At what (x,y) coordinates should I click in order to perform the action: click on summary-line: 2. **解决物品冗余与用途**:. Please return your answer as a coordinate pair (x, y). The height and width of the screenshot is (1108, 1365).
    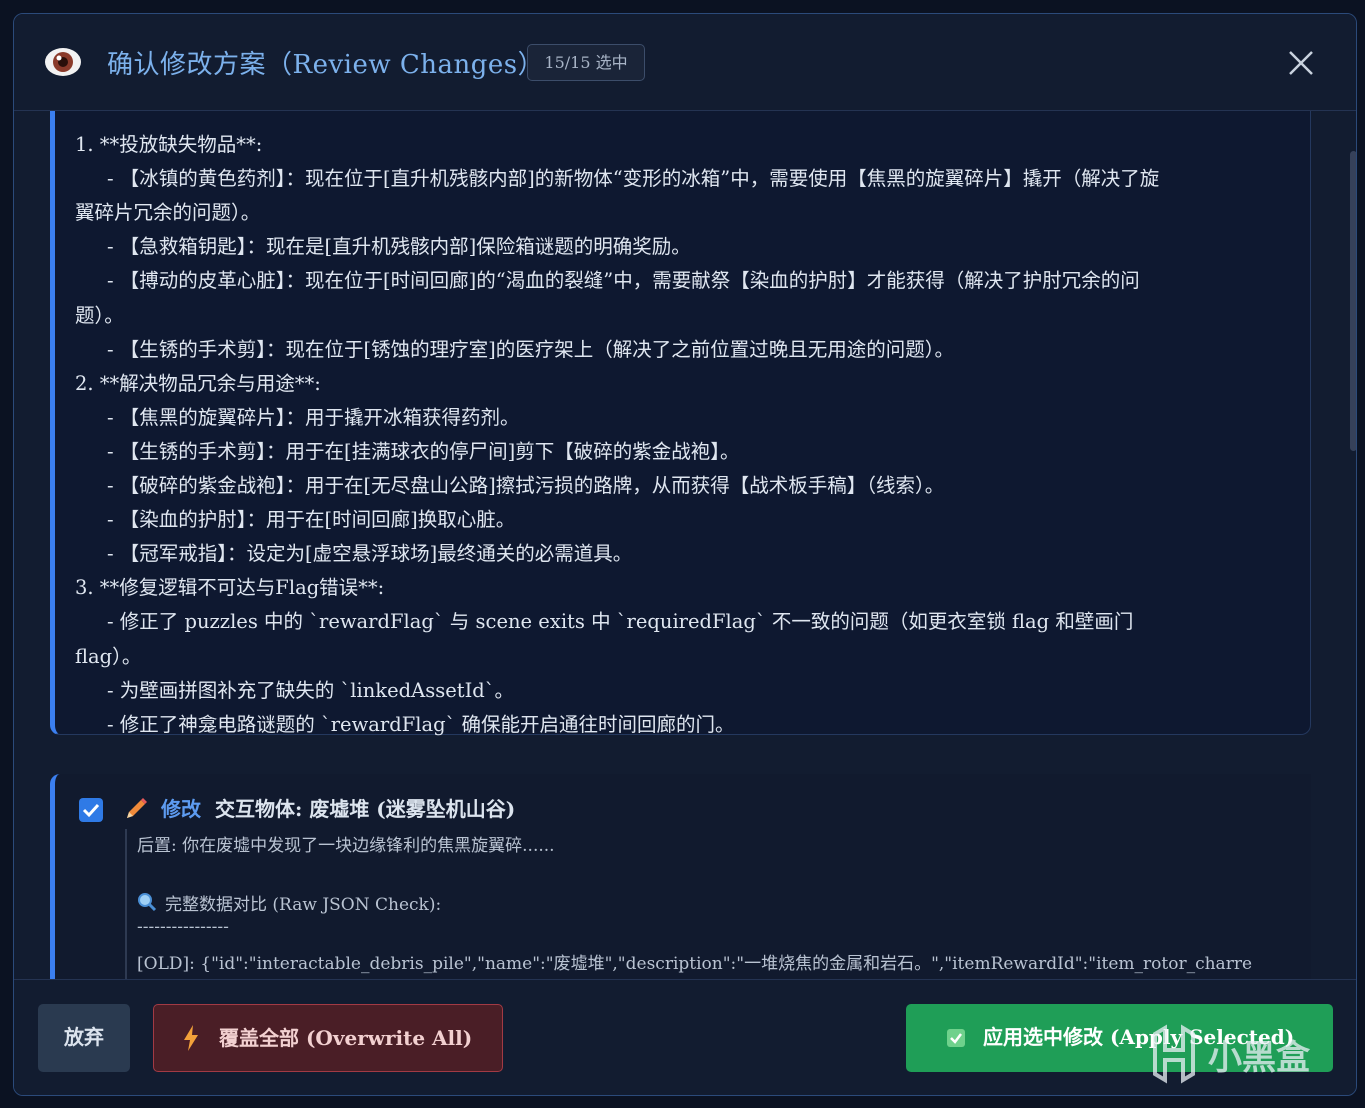
    Looking at the image, I should click on (198, 383).